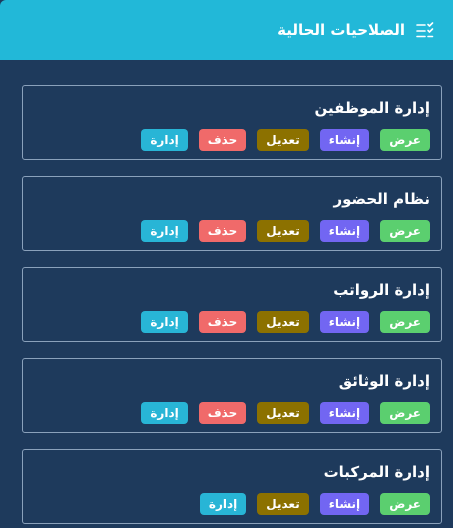 The image size is (453, 528). What do you see at coordinates (381, 290) in the screenshot?
I see `module-title: إدارة الرواتب` at bounding box center [381, 290].